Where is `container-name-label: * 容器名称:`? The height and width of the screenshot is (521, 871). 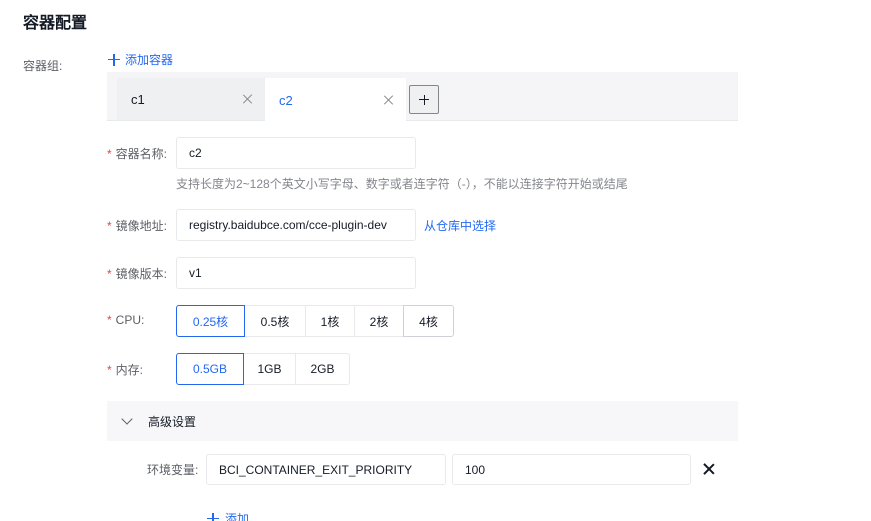
container-name-label: * 容器名称: is located at coordinates (137, 154).